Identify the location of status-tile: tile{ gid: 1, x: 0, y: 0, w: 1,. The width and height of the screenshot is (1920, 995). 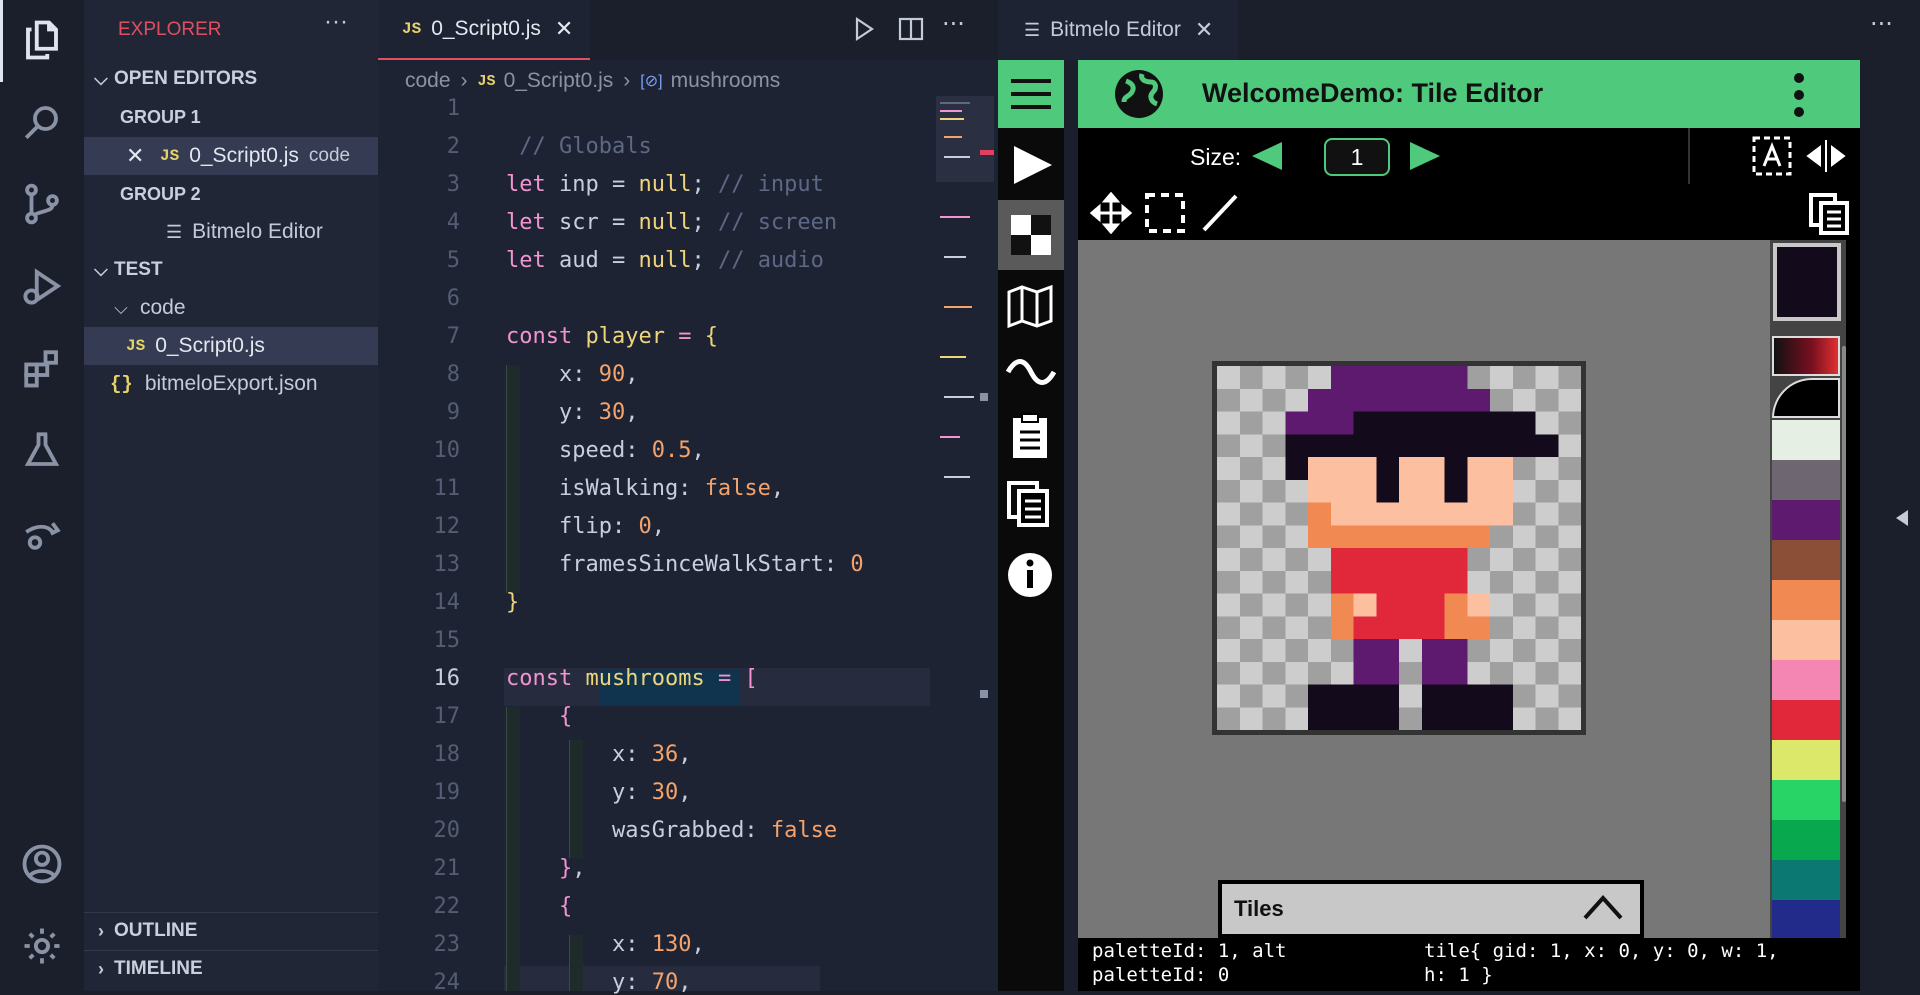
(1601, 951).